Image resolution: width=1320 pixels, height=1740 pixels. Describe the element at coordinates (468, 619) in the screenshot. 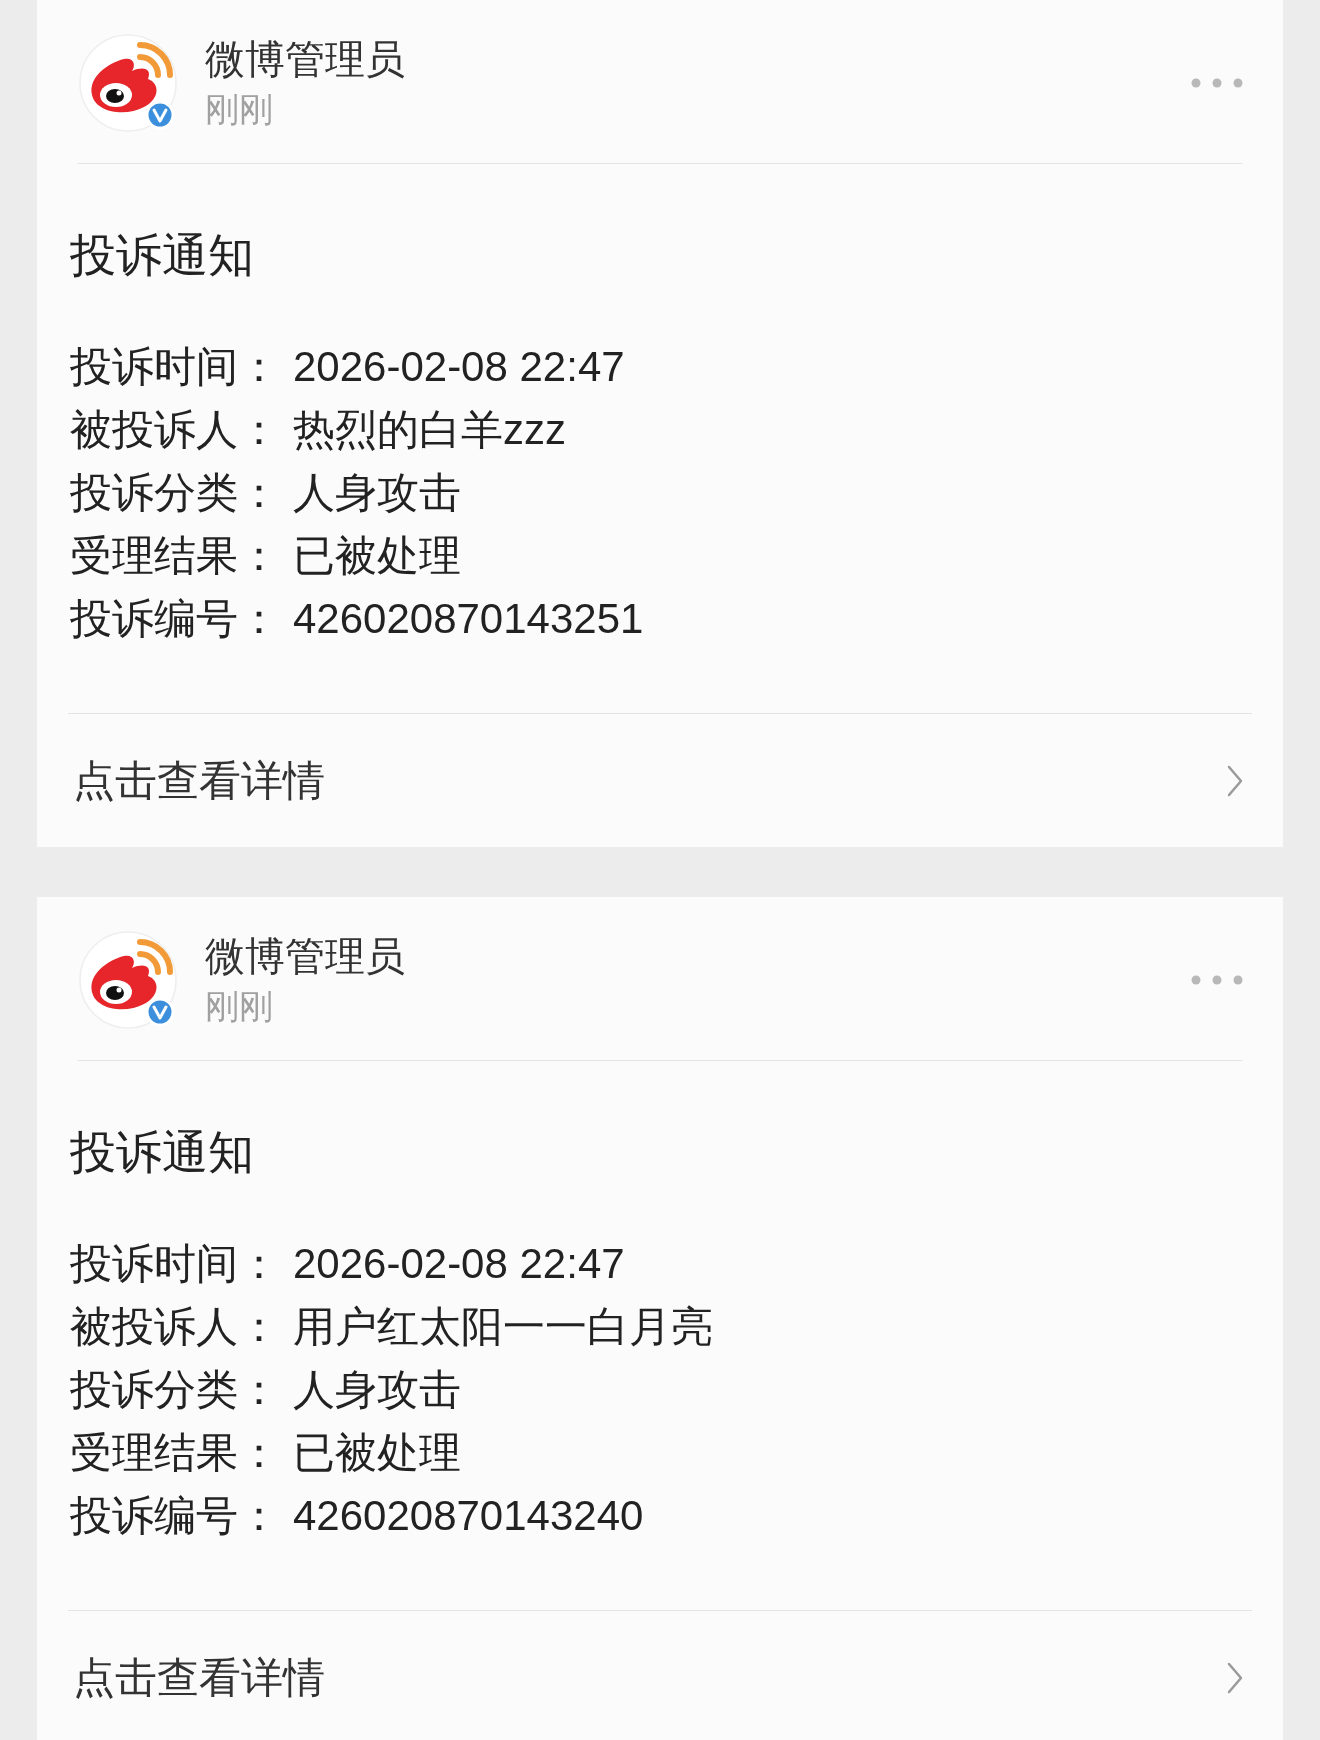

I see `field-value: 426020870143251` at that location.